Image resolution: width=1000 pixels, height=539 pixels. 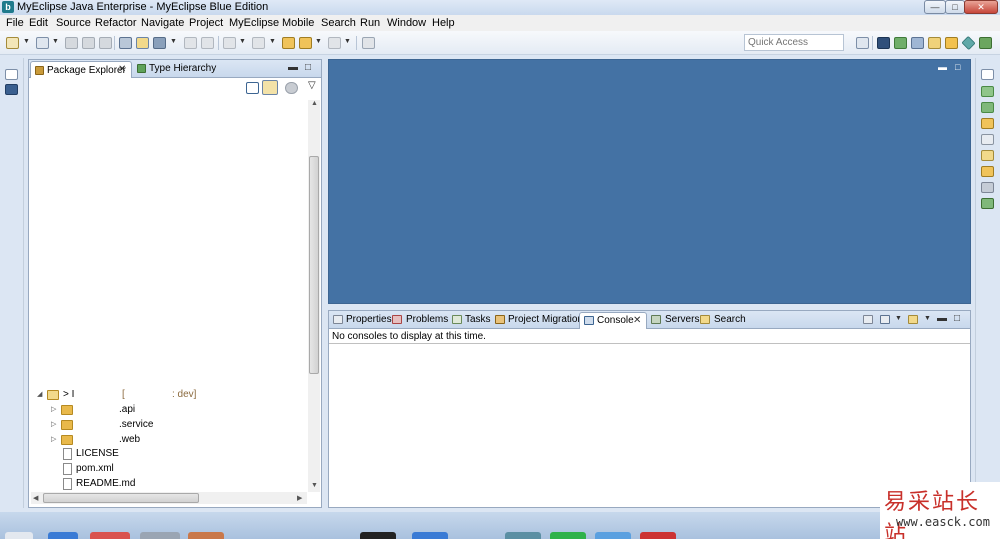 I want to click on java-perspective-icon, so click(x=934, y=43).